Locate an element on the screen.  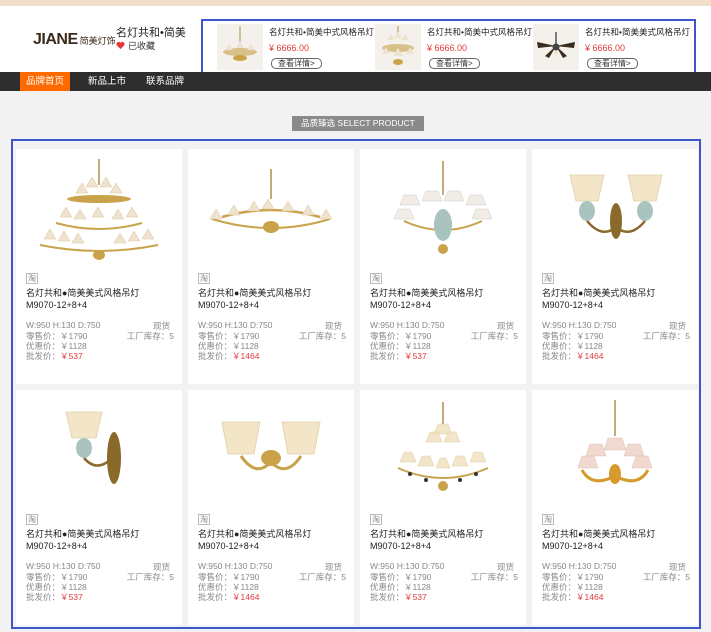
promo-item: 名灯共和•简美美式风格吊灯 ¥ 6666.00 查看详情> is located at coordinates (611, 48).